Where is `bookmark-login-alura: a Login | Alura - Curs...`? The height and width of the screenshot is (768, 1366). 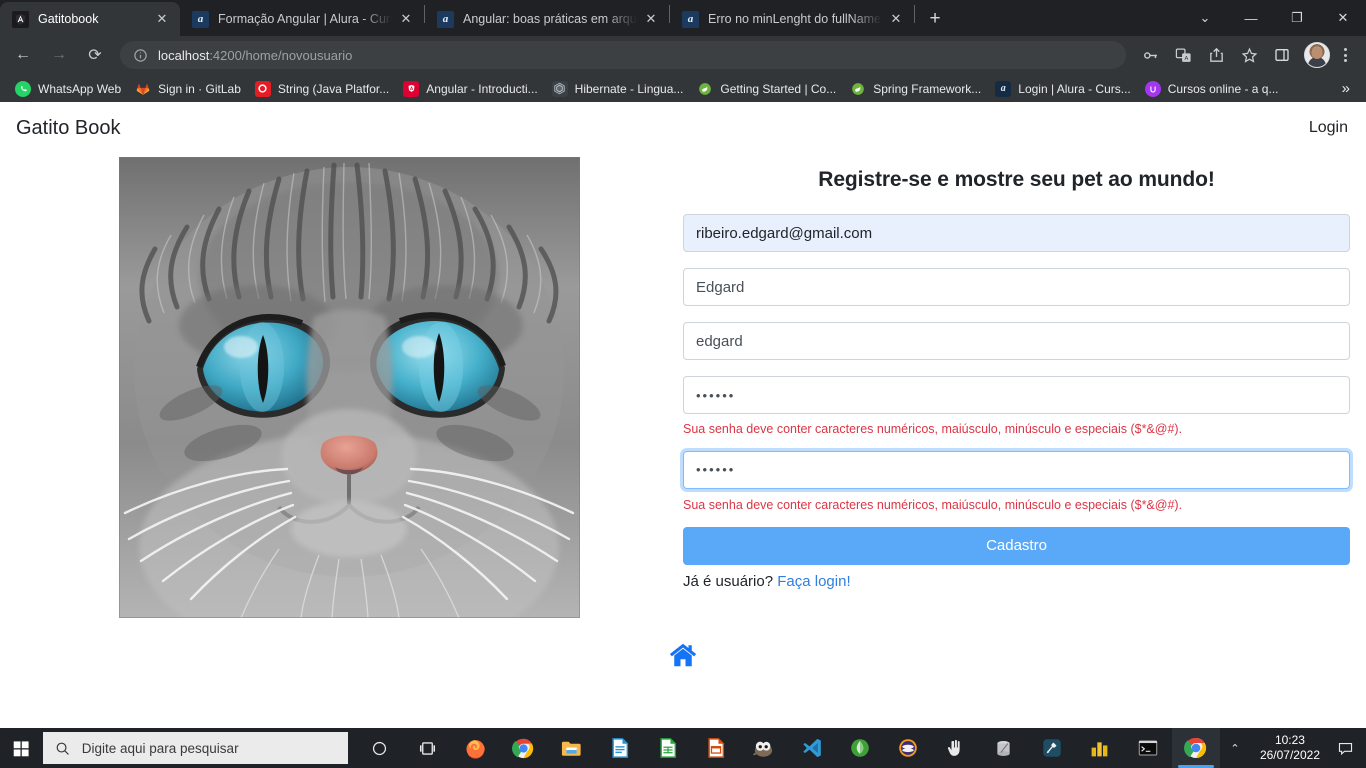 bookmark-login-alura: a Login | Alura - Curs... is located at coordinates (1063, 89).